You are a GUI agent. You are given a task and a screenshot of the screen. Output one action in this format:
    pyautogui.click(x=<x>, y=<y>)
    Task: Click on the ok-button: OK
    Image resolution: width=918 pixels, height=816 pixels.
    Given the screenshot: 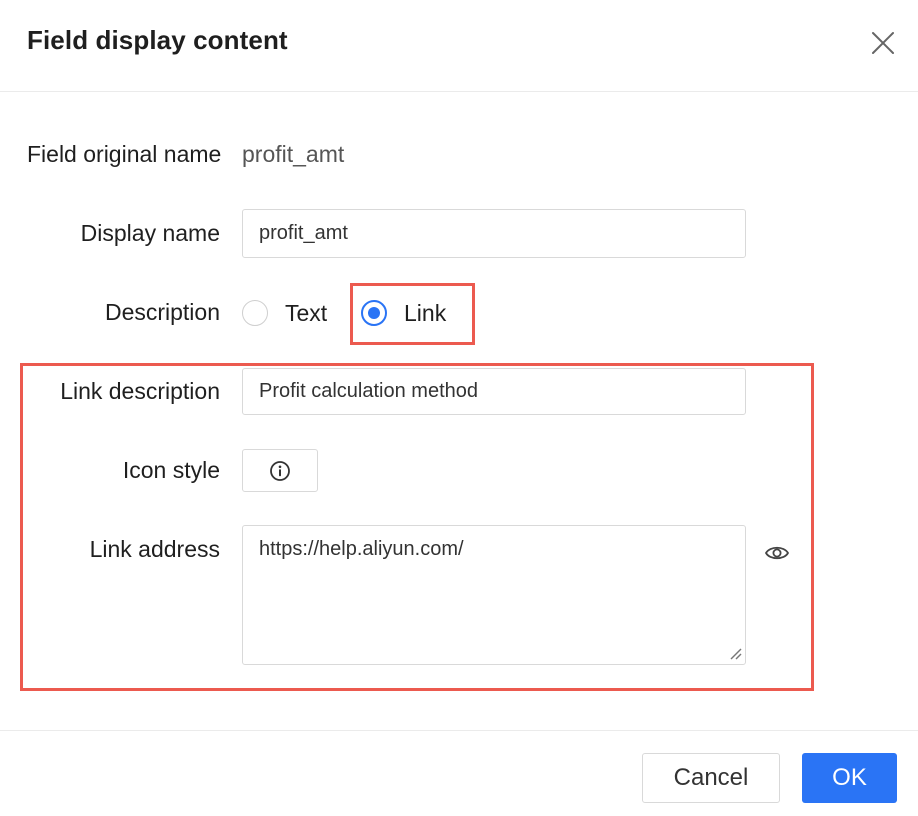 What is the action you would take?
    pyautogui.click(x=849, y=778)
    